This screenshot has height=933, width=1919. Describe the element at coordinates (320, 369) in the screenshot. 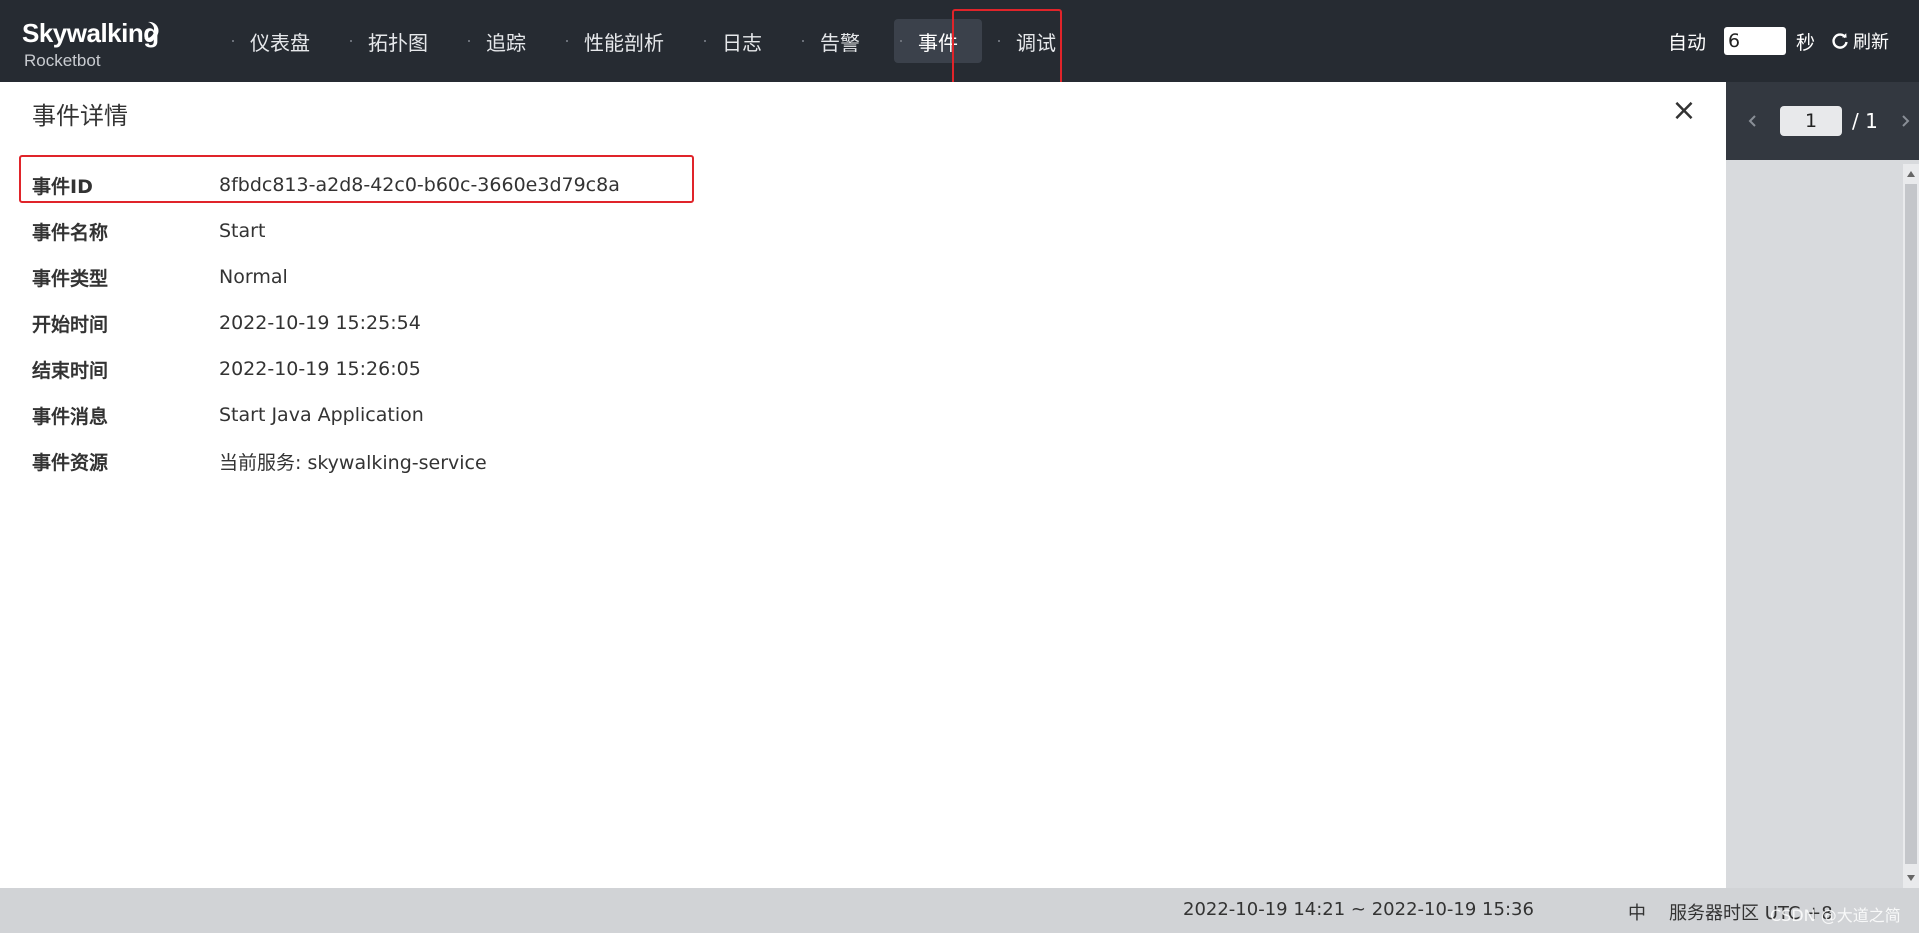

I see `field-value: 2022-10-19 15:26:05` at that location.